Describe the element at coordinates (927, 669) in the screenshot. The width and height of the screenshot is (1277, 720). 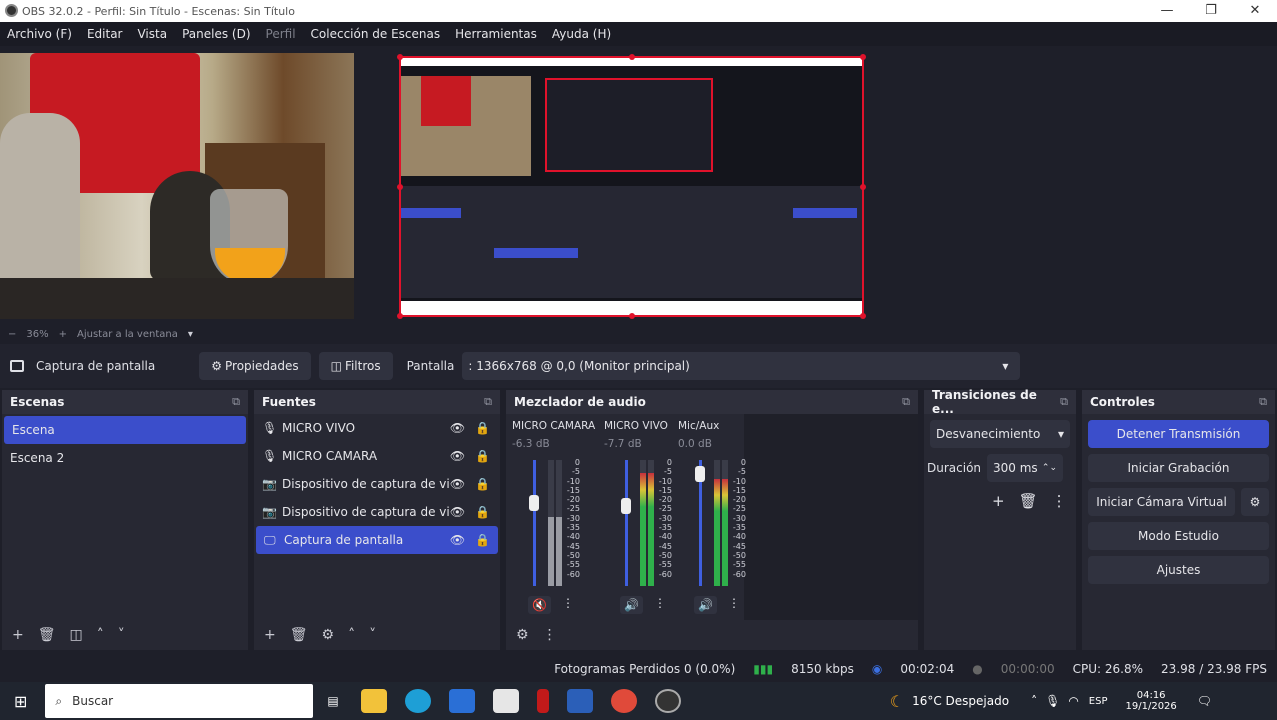
I see `stream-time: 00:02:04` at that location.